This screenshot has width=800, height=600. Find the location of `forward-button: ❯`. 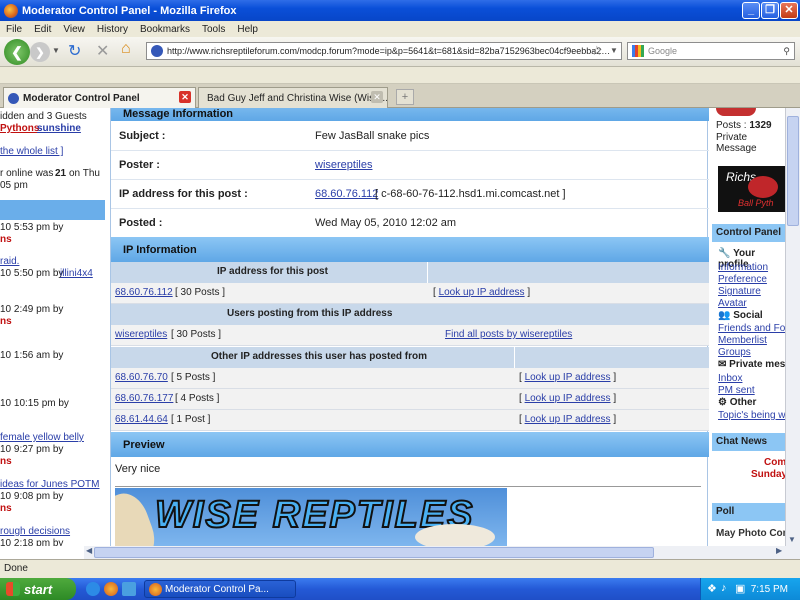

forward-button: ❯ is located at coordinates (40, 52).